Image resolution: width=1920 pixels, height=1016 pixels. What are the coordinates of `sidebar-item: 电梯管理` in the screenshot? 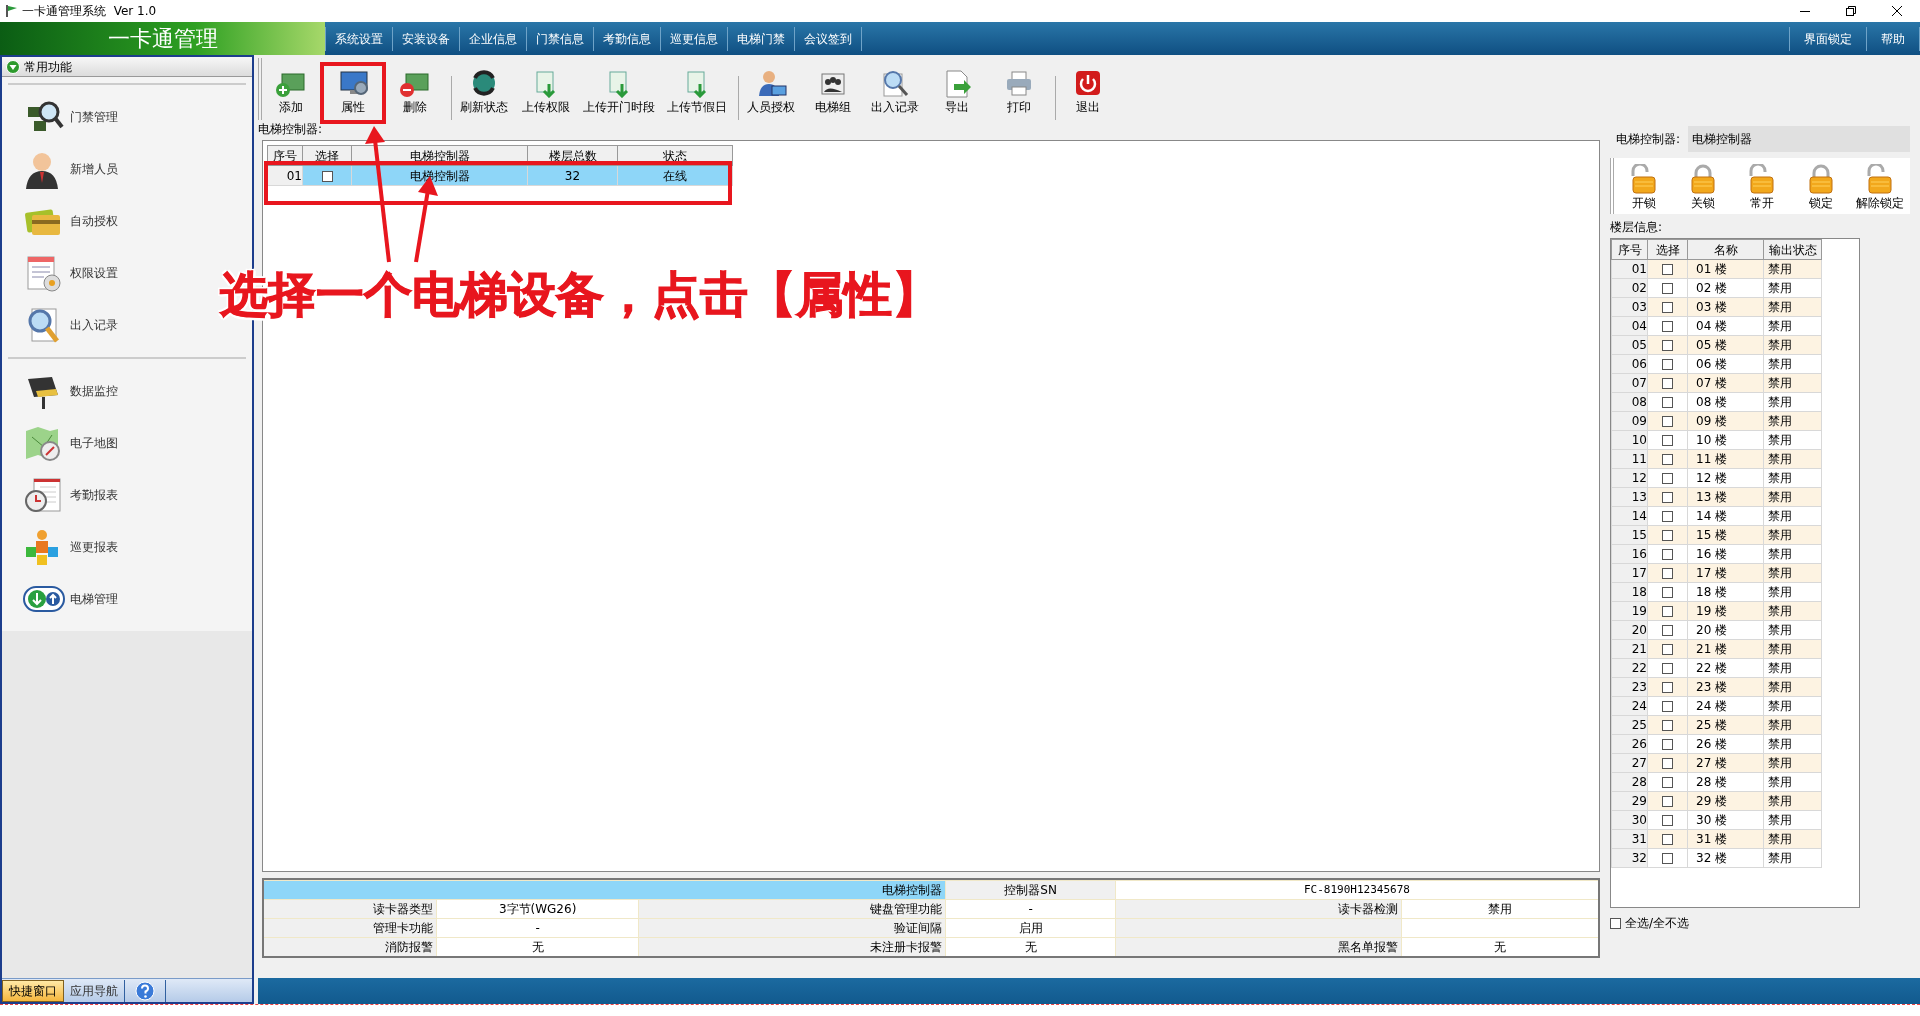 It's located at (127, 599).